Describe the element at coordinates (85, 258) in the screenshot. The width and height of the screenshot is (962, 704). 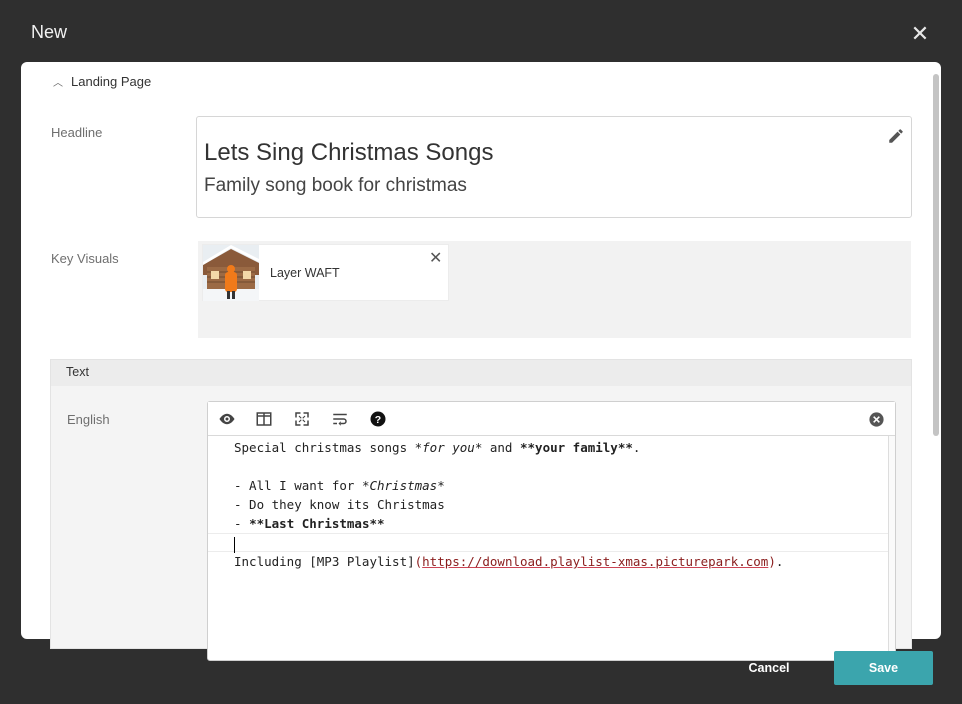
I see `key-visuals-label: Key Visuals` at that location.